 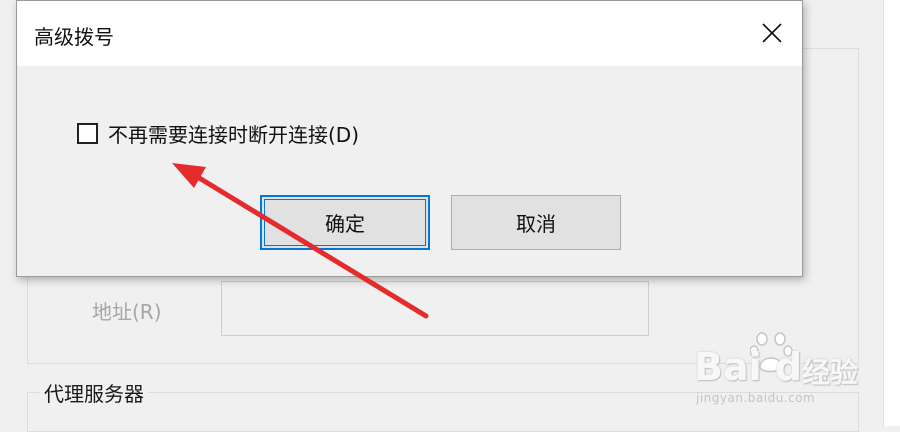 I want to click on proxy-group-title: 代理服务器, so click(x=94, y=392).